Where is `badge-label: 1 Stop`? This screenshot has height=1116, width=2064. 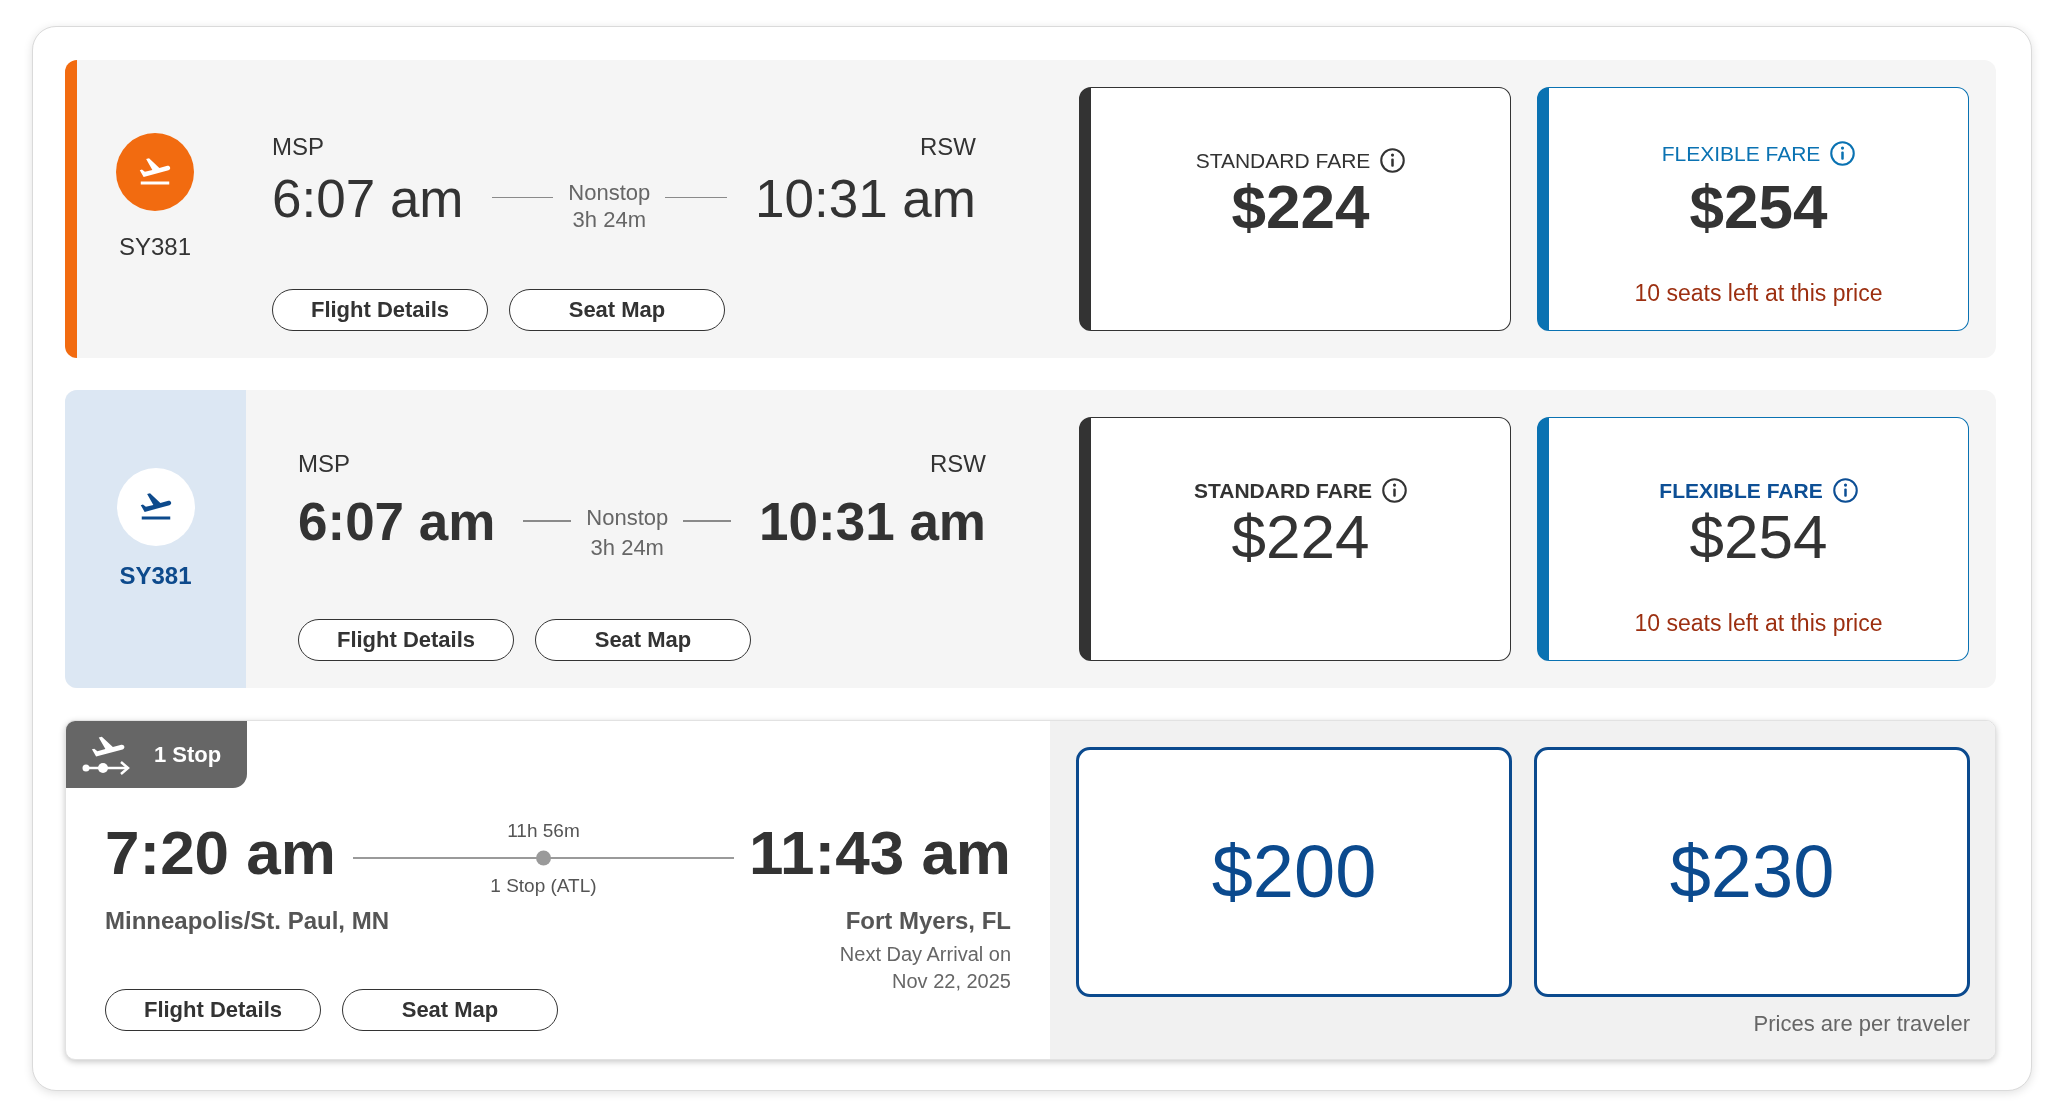
badge-label: 1 Stop is located at coordinates (188, 754).